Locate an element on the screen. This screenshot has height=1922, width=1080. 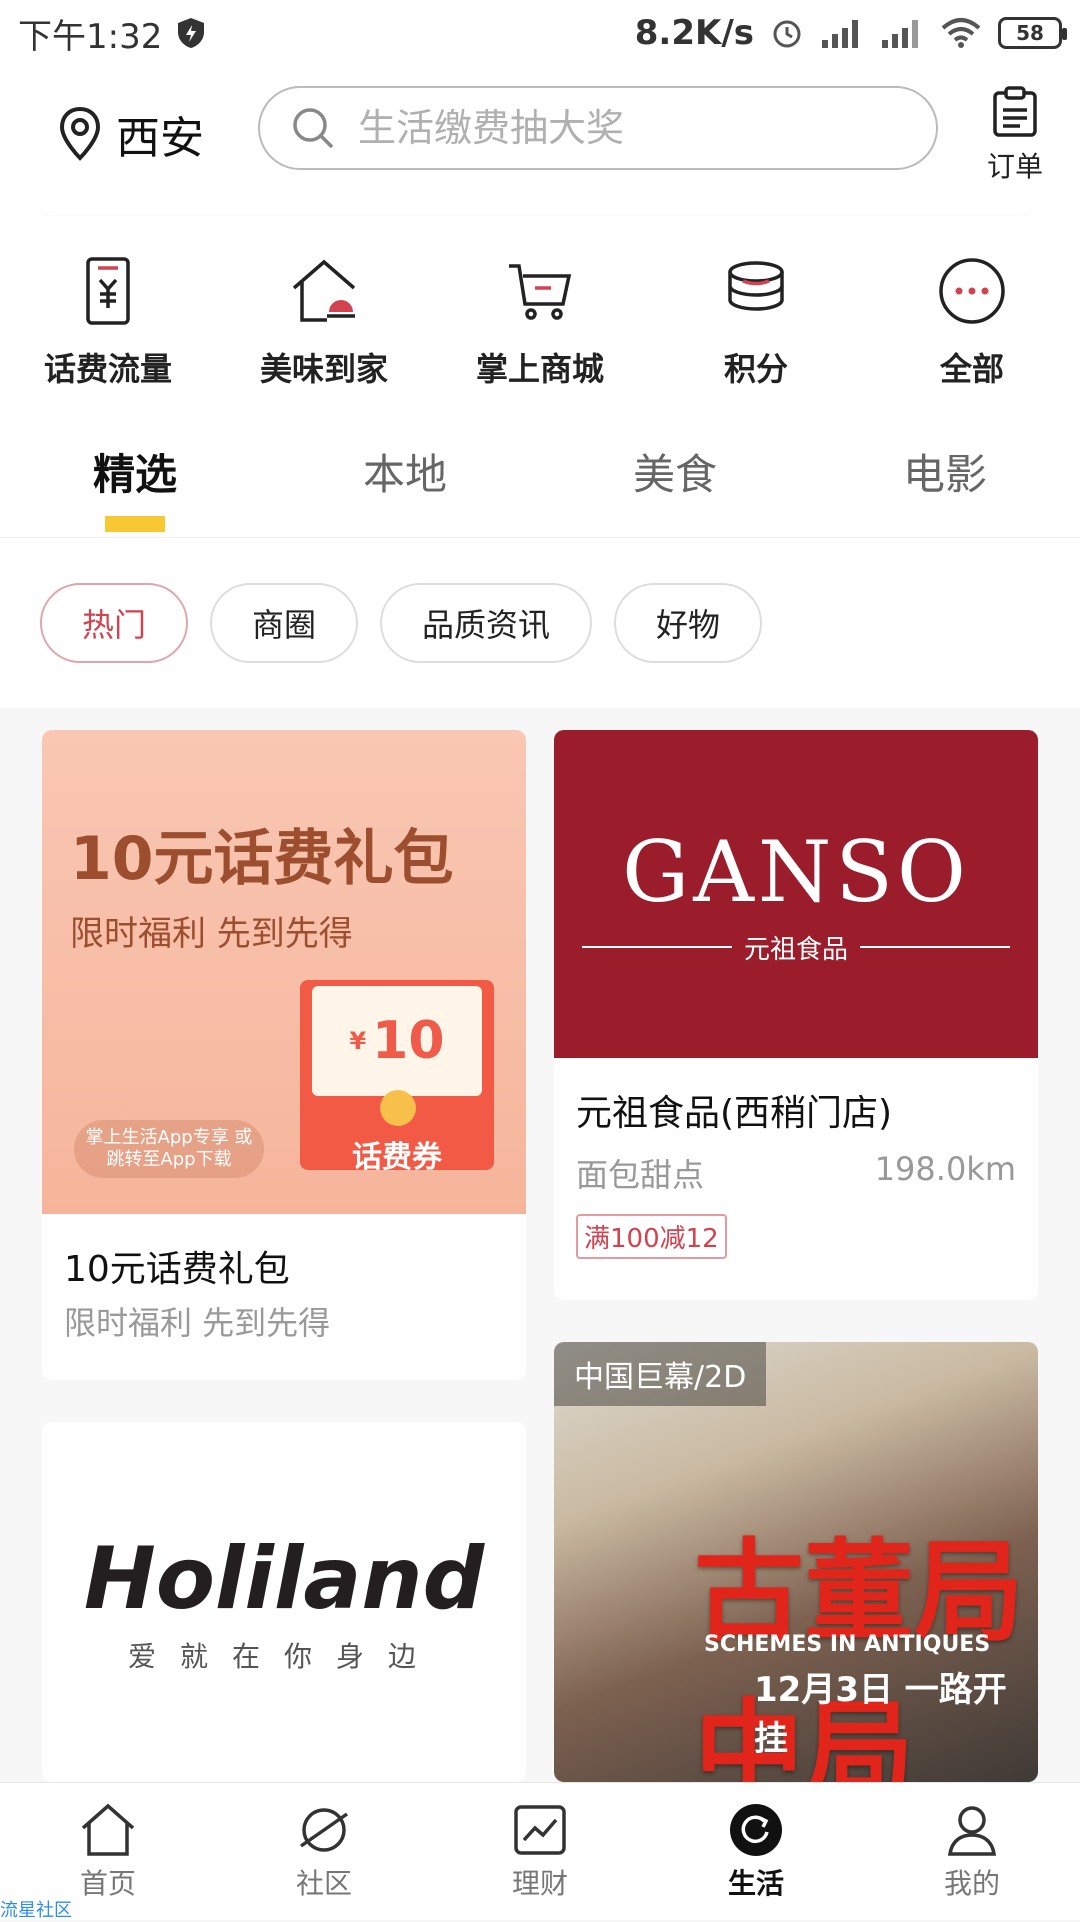
ganso-title: 元祖食品(西稍门店) is located at coordinates (734, 1113).